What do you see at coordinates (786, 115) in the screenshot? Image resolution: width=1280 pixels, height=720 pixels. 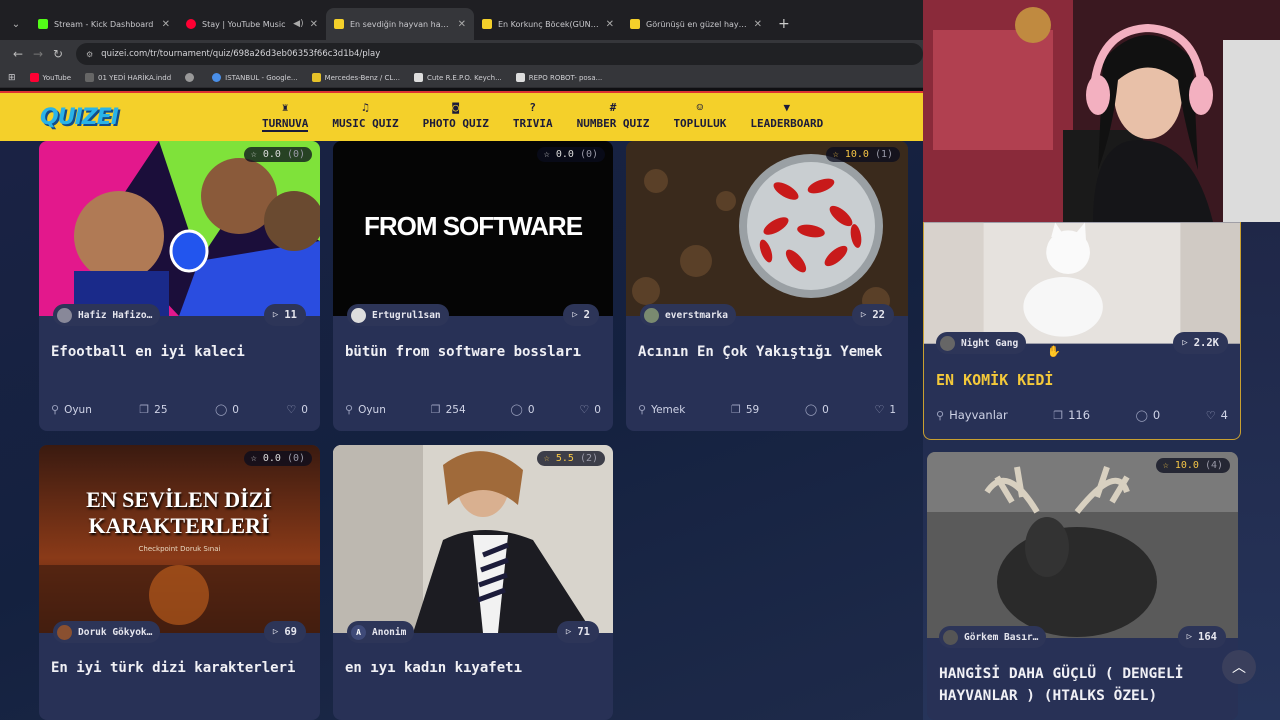 I see `nav-leaderboard: ▼ LEADERBOARD` at bounding box center [786, 115].